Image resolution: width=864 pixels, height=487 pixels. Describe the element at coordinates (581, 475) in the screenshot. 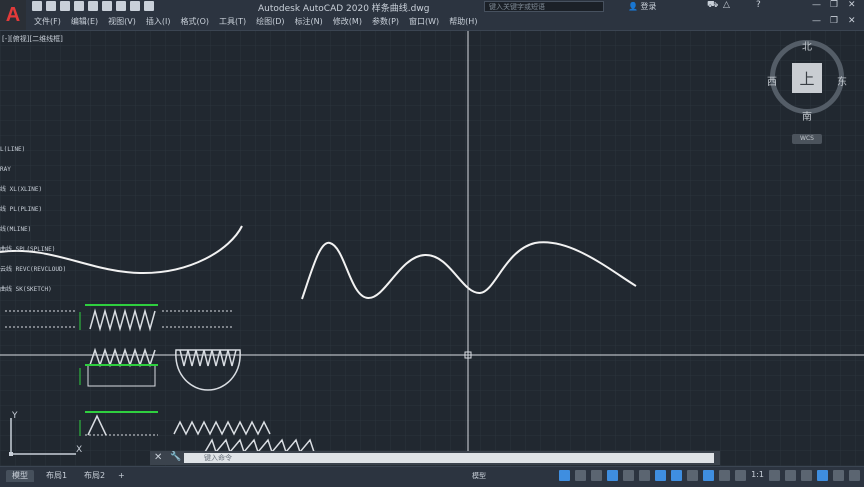

I see `snap-icon` at that location.